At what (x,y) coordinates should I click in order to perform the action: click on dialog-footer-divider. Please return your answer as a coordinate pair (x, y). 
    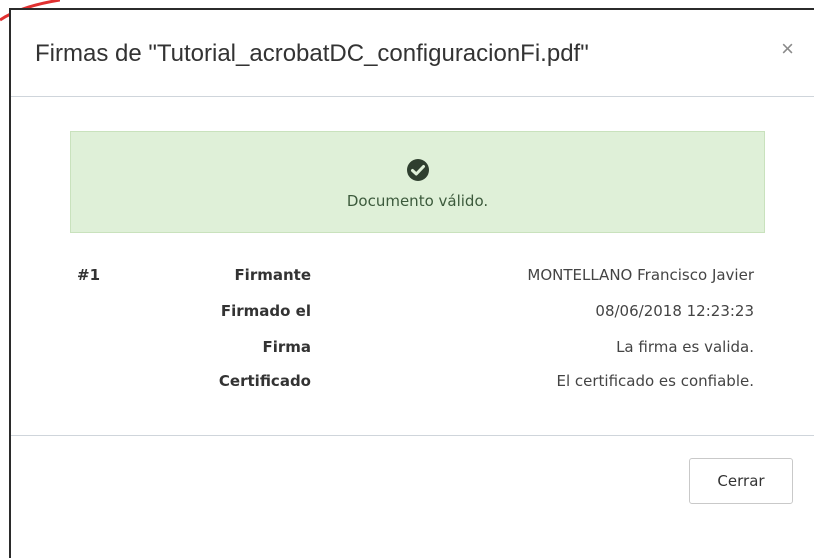
    Looking at the image, I should click on (412, 435).